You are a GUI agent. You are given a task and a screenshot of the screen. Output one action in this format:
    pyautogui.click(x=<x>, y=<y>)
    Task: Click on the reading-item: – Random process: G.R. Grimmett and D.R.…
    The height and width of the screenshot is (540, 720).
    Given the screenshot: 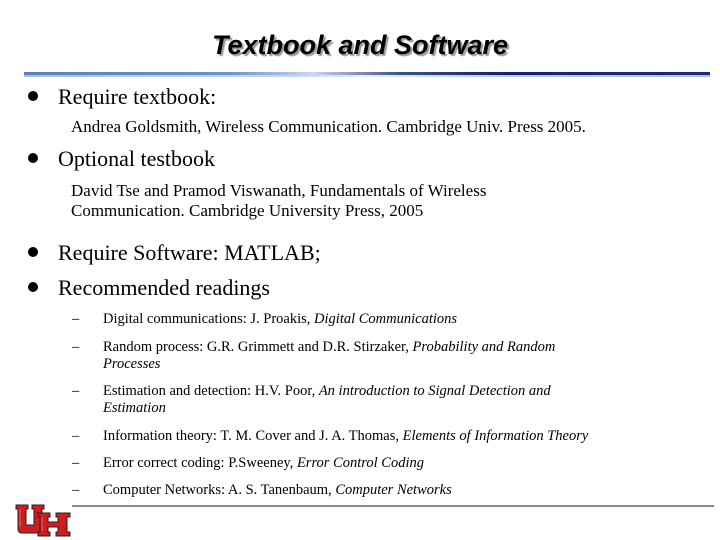 What is the action you would take?
    pyautogui.click(x=367, y=356)
    